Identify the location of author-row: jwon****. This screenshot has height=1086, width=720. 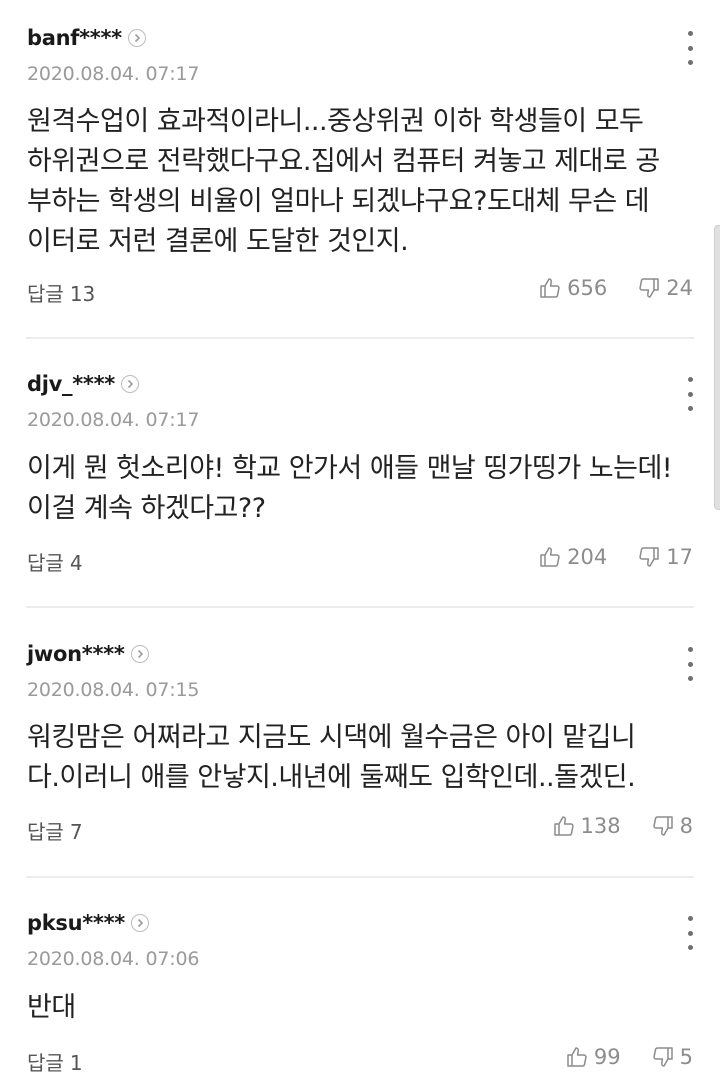
(88, 654).